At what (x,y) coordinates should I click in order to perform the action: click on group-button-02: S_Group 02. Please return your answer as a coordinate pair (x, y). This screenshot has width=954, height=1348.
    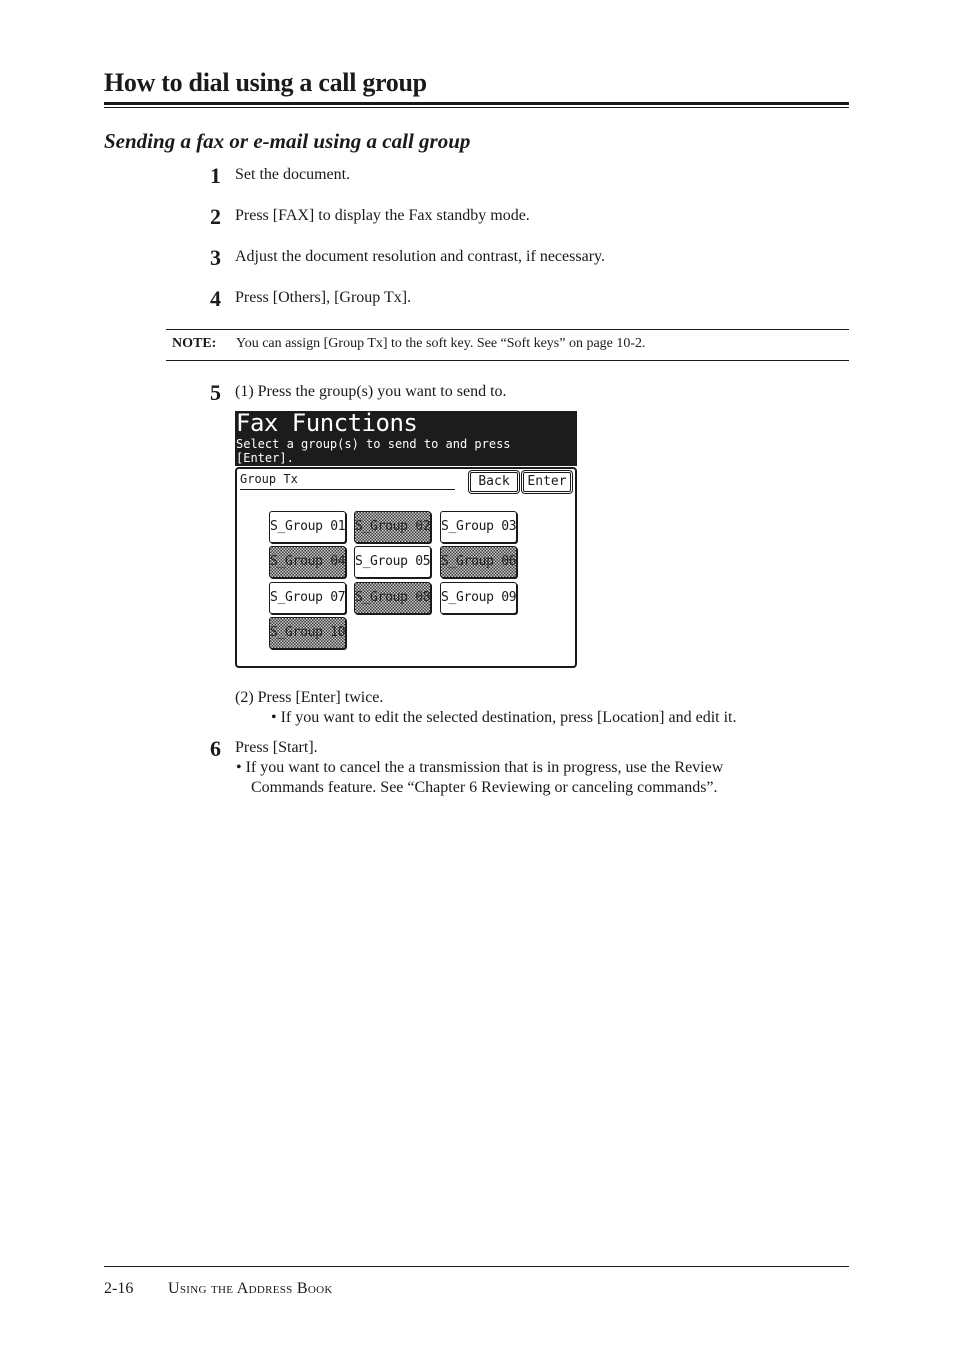
    Looking at the image, I should click on (392, 527).